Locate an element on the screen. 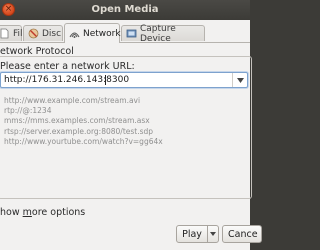 The width and height of the screenshot is (320, 250). file-icon is located at coordinates (5, 33).